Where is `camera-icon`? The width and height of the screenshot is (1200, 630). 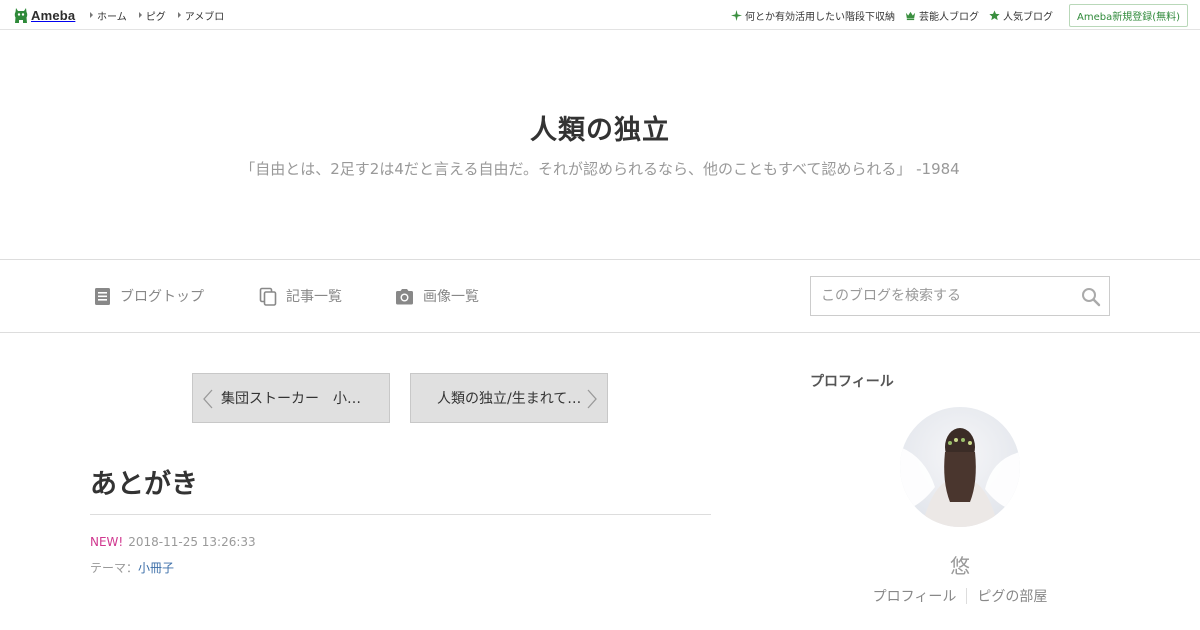
camera-icon is located at coordinates (404, 296).